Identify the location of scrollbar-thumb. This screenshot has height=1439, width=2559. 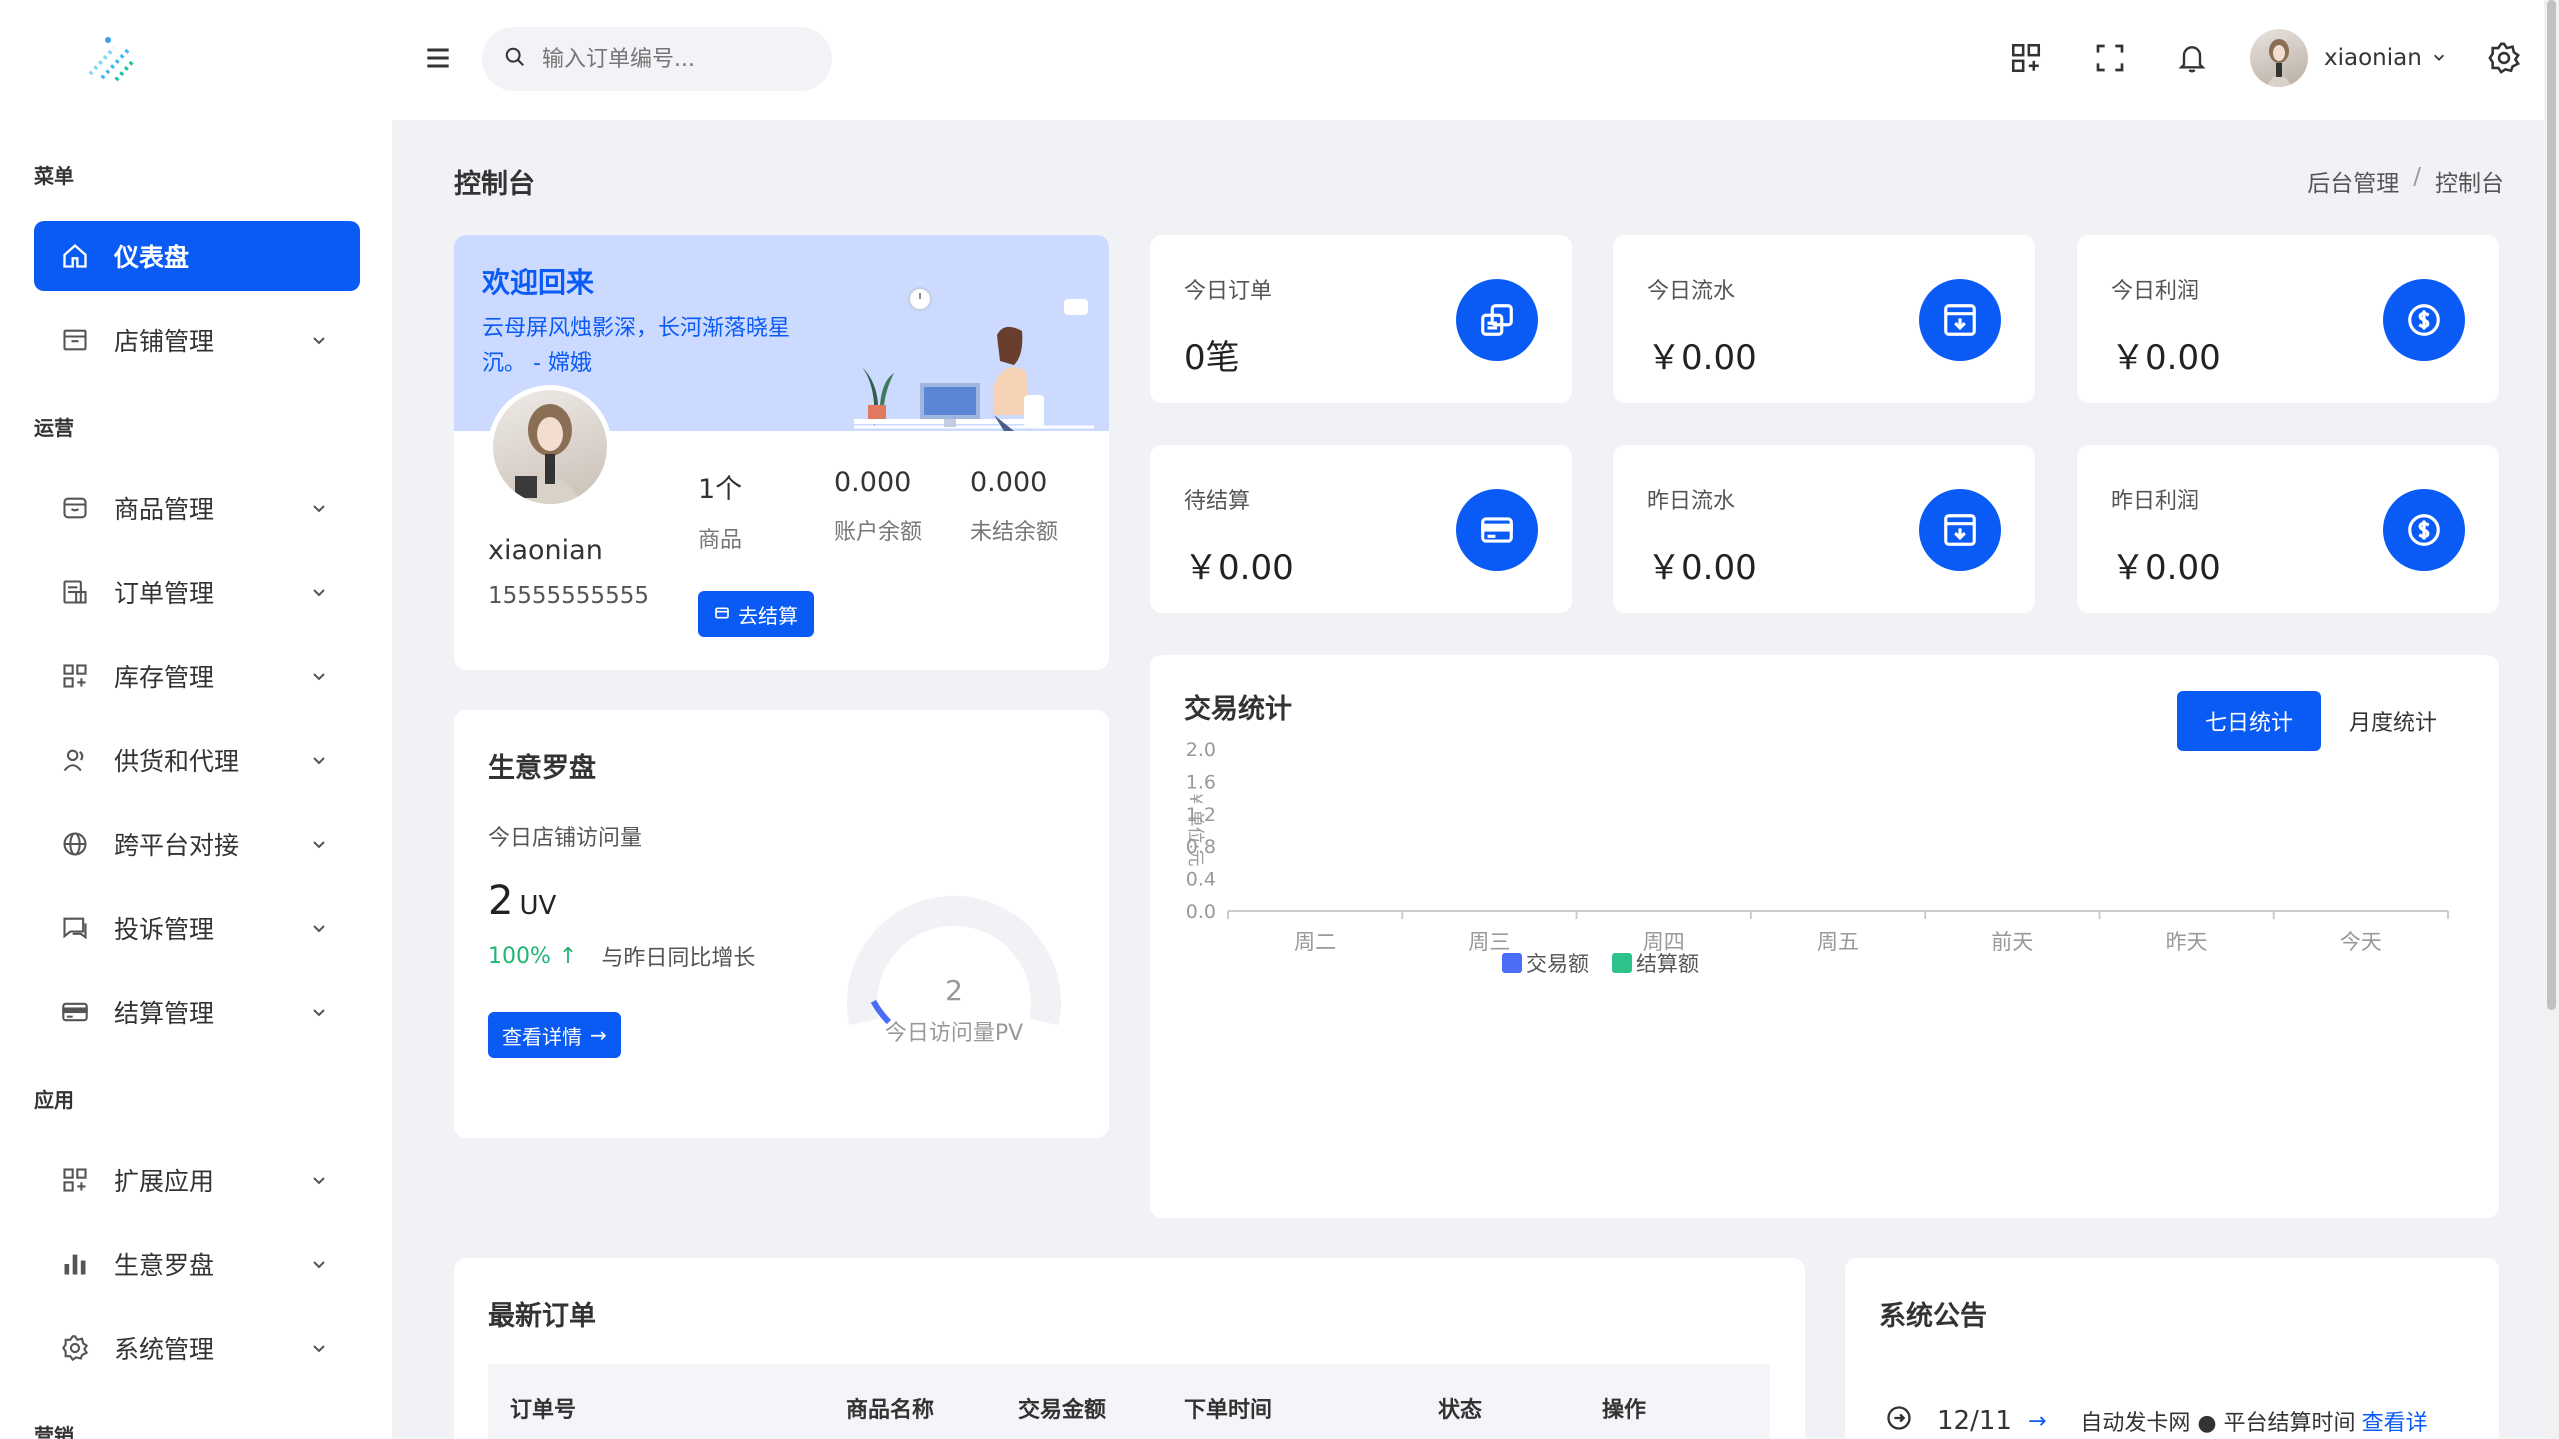
(2551, 505).